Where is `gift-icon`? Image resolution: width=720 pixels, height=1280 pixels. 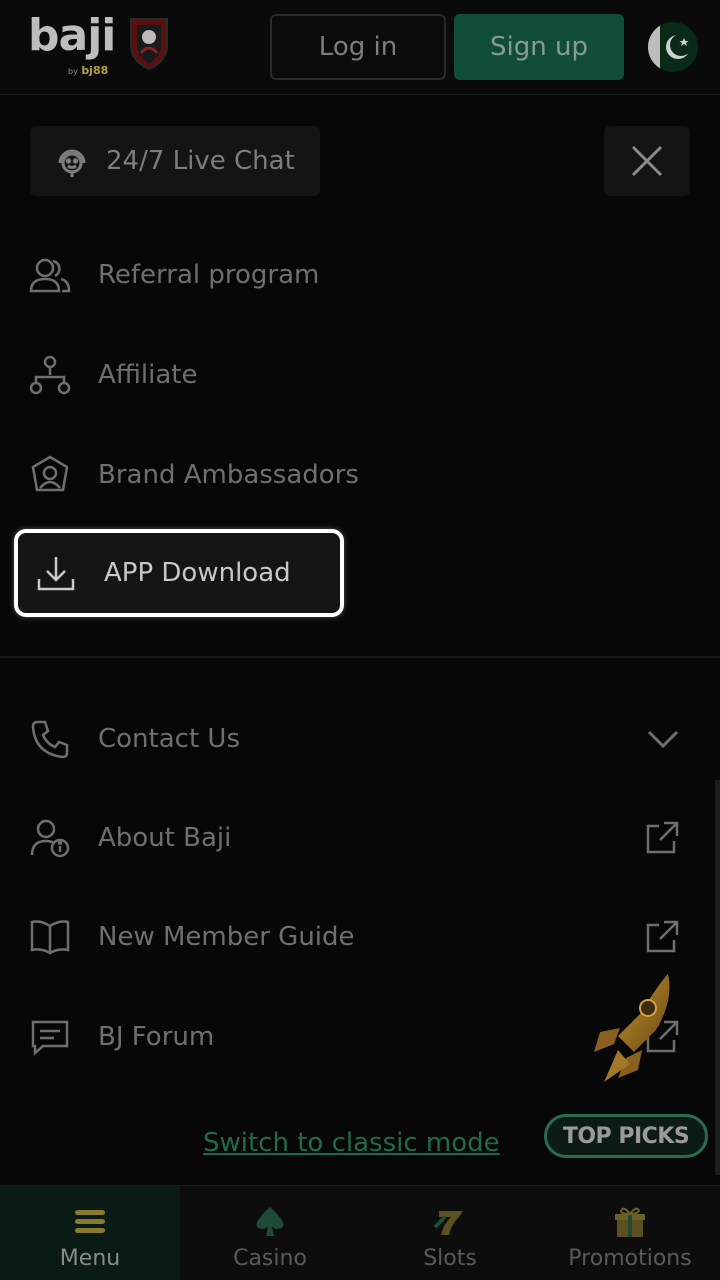 gift-icon is located at coordinates (630, 1222).